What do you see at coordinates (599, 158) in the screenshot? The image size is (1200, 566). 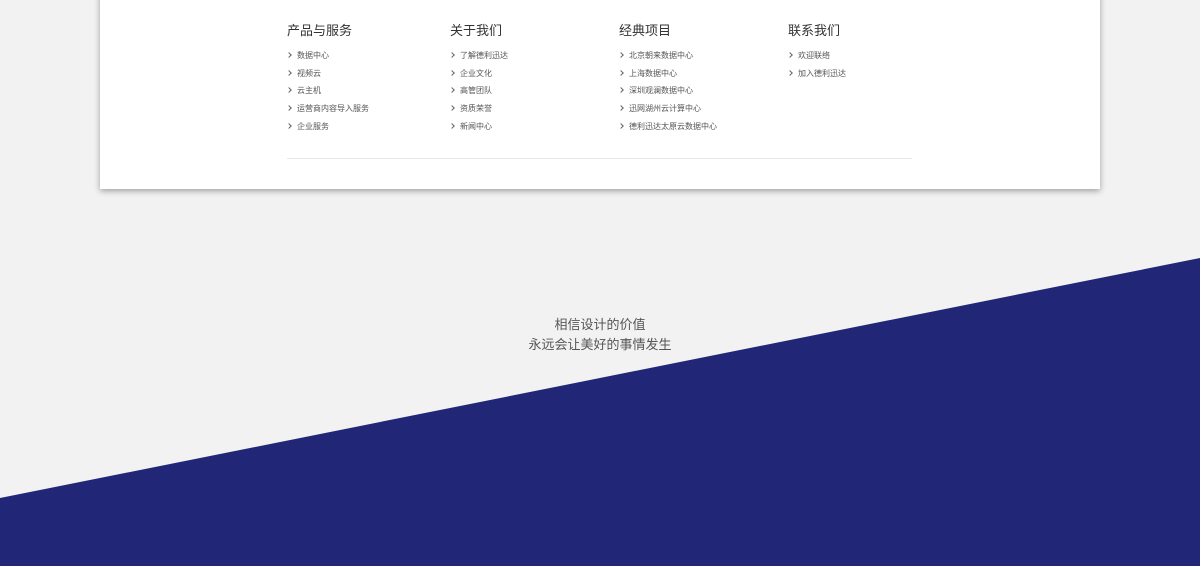 I see `footer-divider` at bounding box center [599, 158].